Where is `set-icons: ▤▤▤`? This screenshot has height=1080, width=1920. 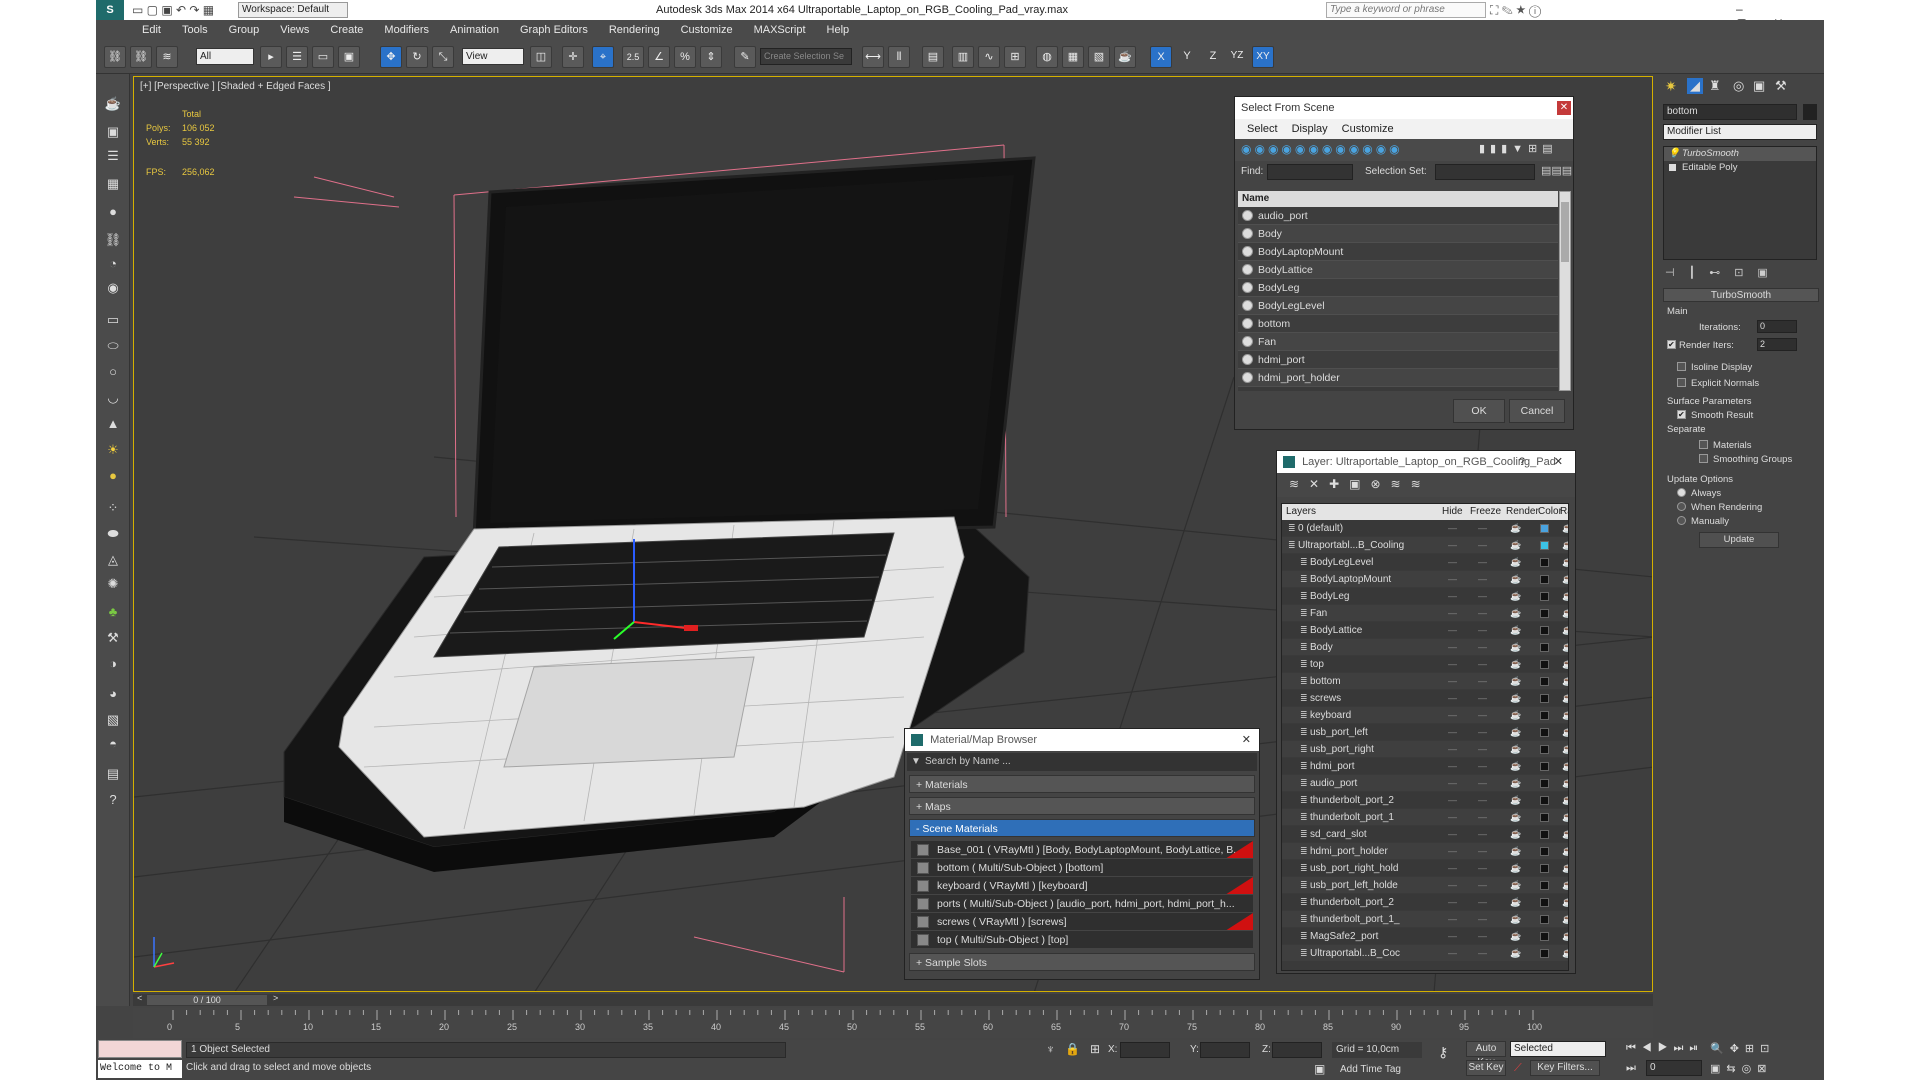
set-icons: ▤▤▤ is located at coordinates (1556, 170).